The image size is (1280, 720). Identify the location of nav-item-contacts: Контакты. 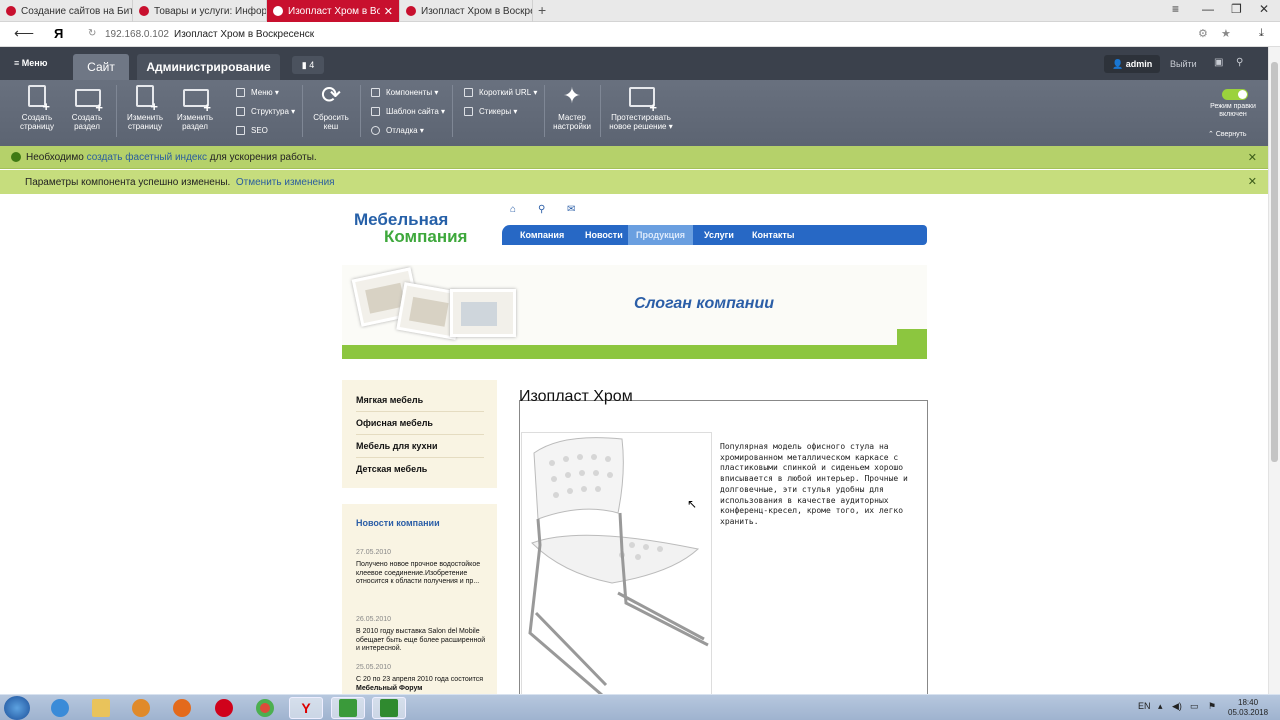
(773, 235).